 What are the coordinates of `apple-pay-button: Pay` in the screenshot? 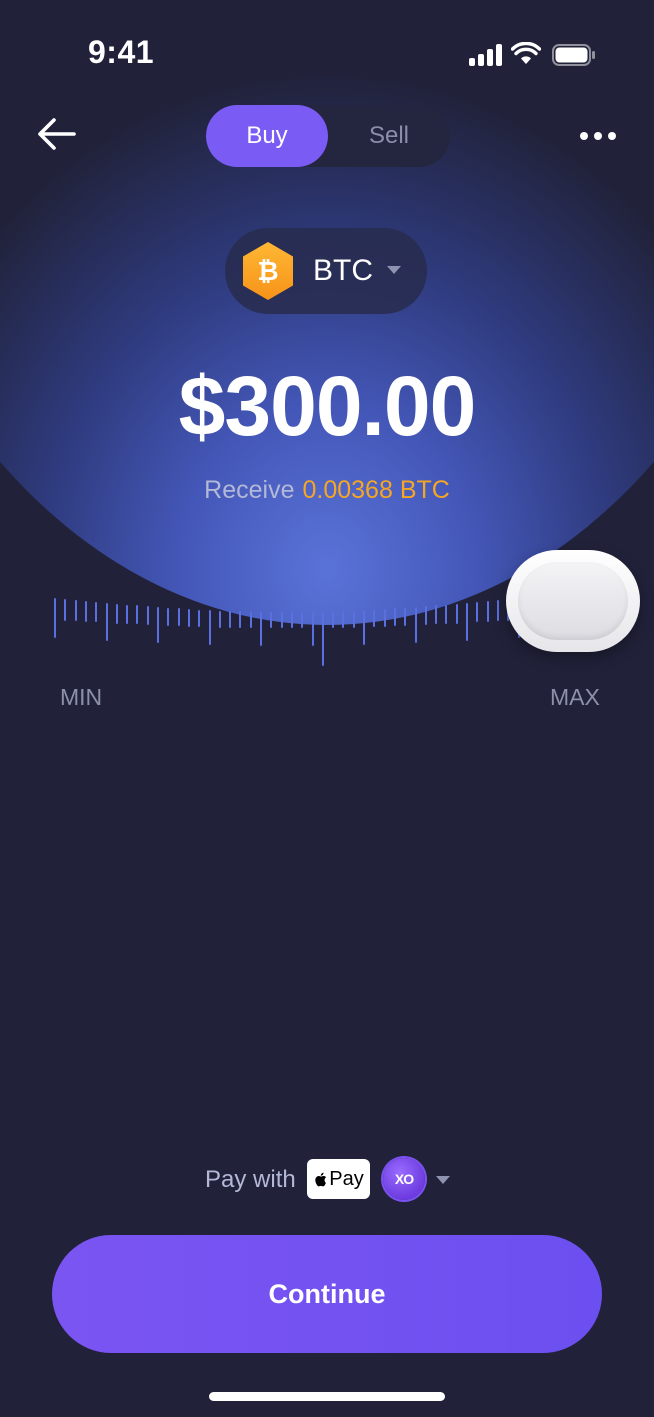 It's located at (338, 1179).